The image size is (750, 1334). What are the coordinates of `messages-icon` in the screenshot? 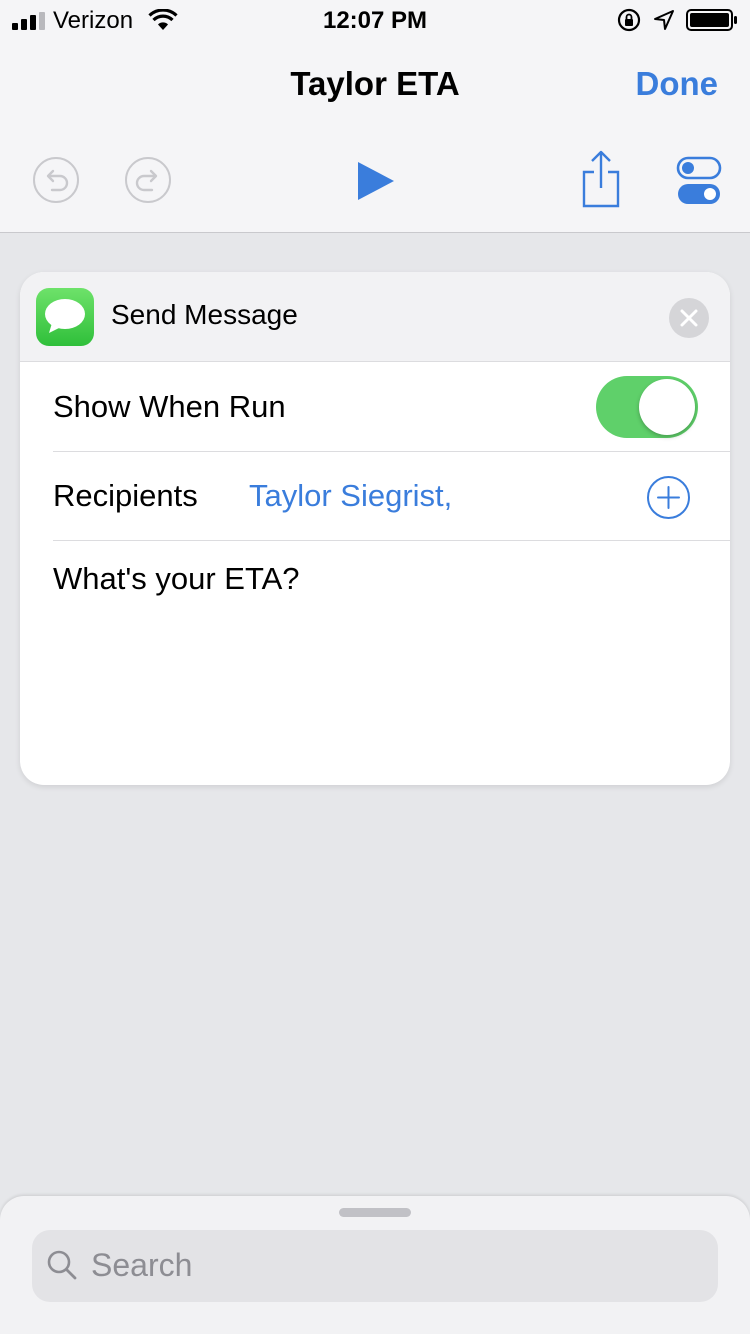 It's located at (65, 317).